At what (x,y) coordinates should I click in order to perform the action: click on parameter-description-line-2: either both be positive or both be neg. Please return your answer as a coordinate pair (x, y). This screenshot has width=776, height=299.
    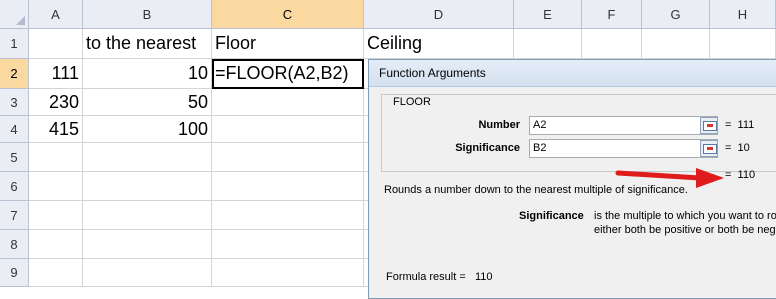
    Looking at the image, I should click on (685, 230).